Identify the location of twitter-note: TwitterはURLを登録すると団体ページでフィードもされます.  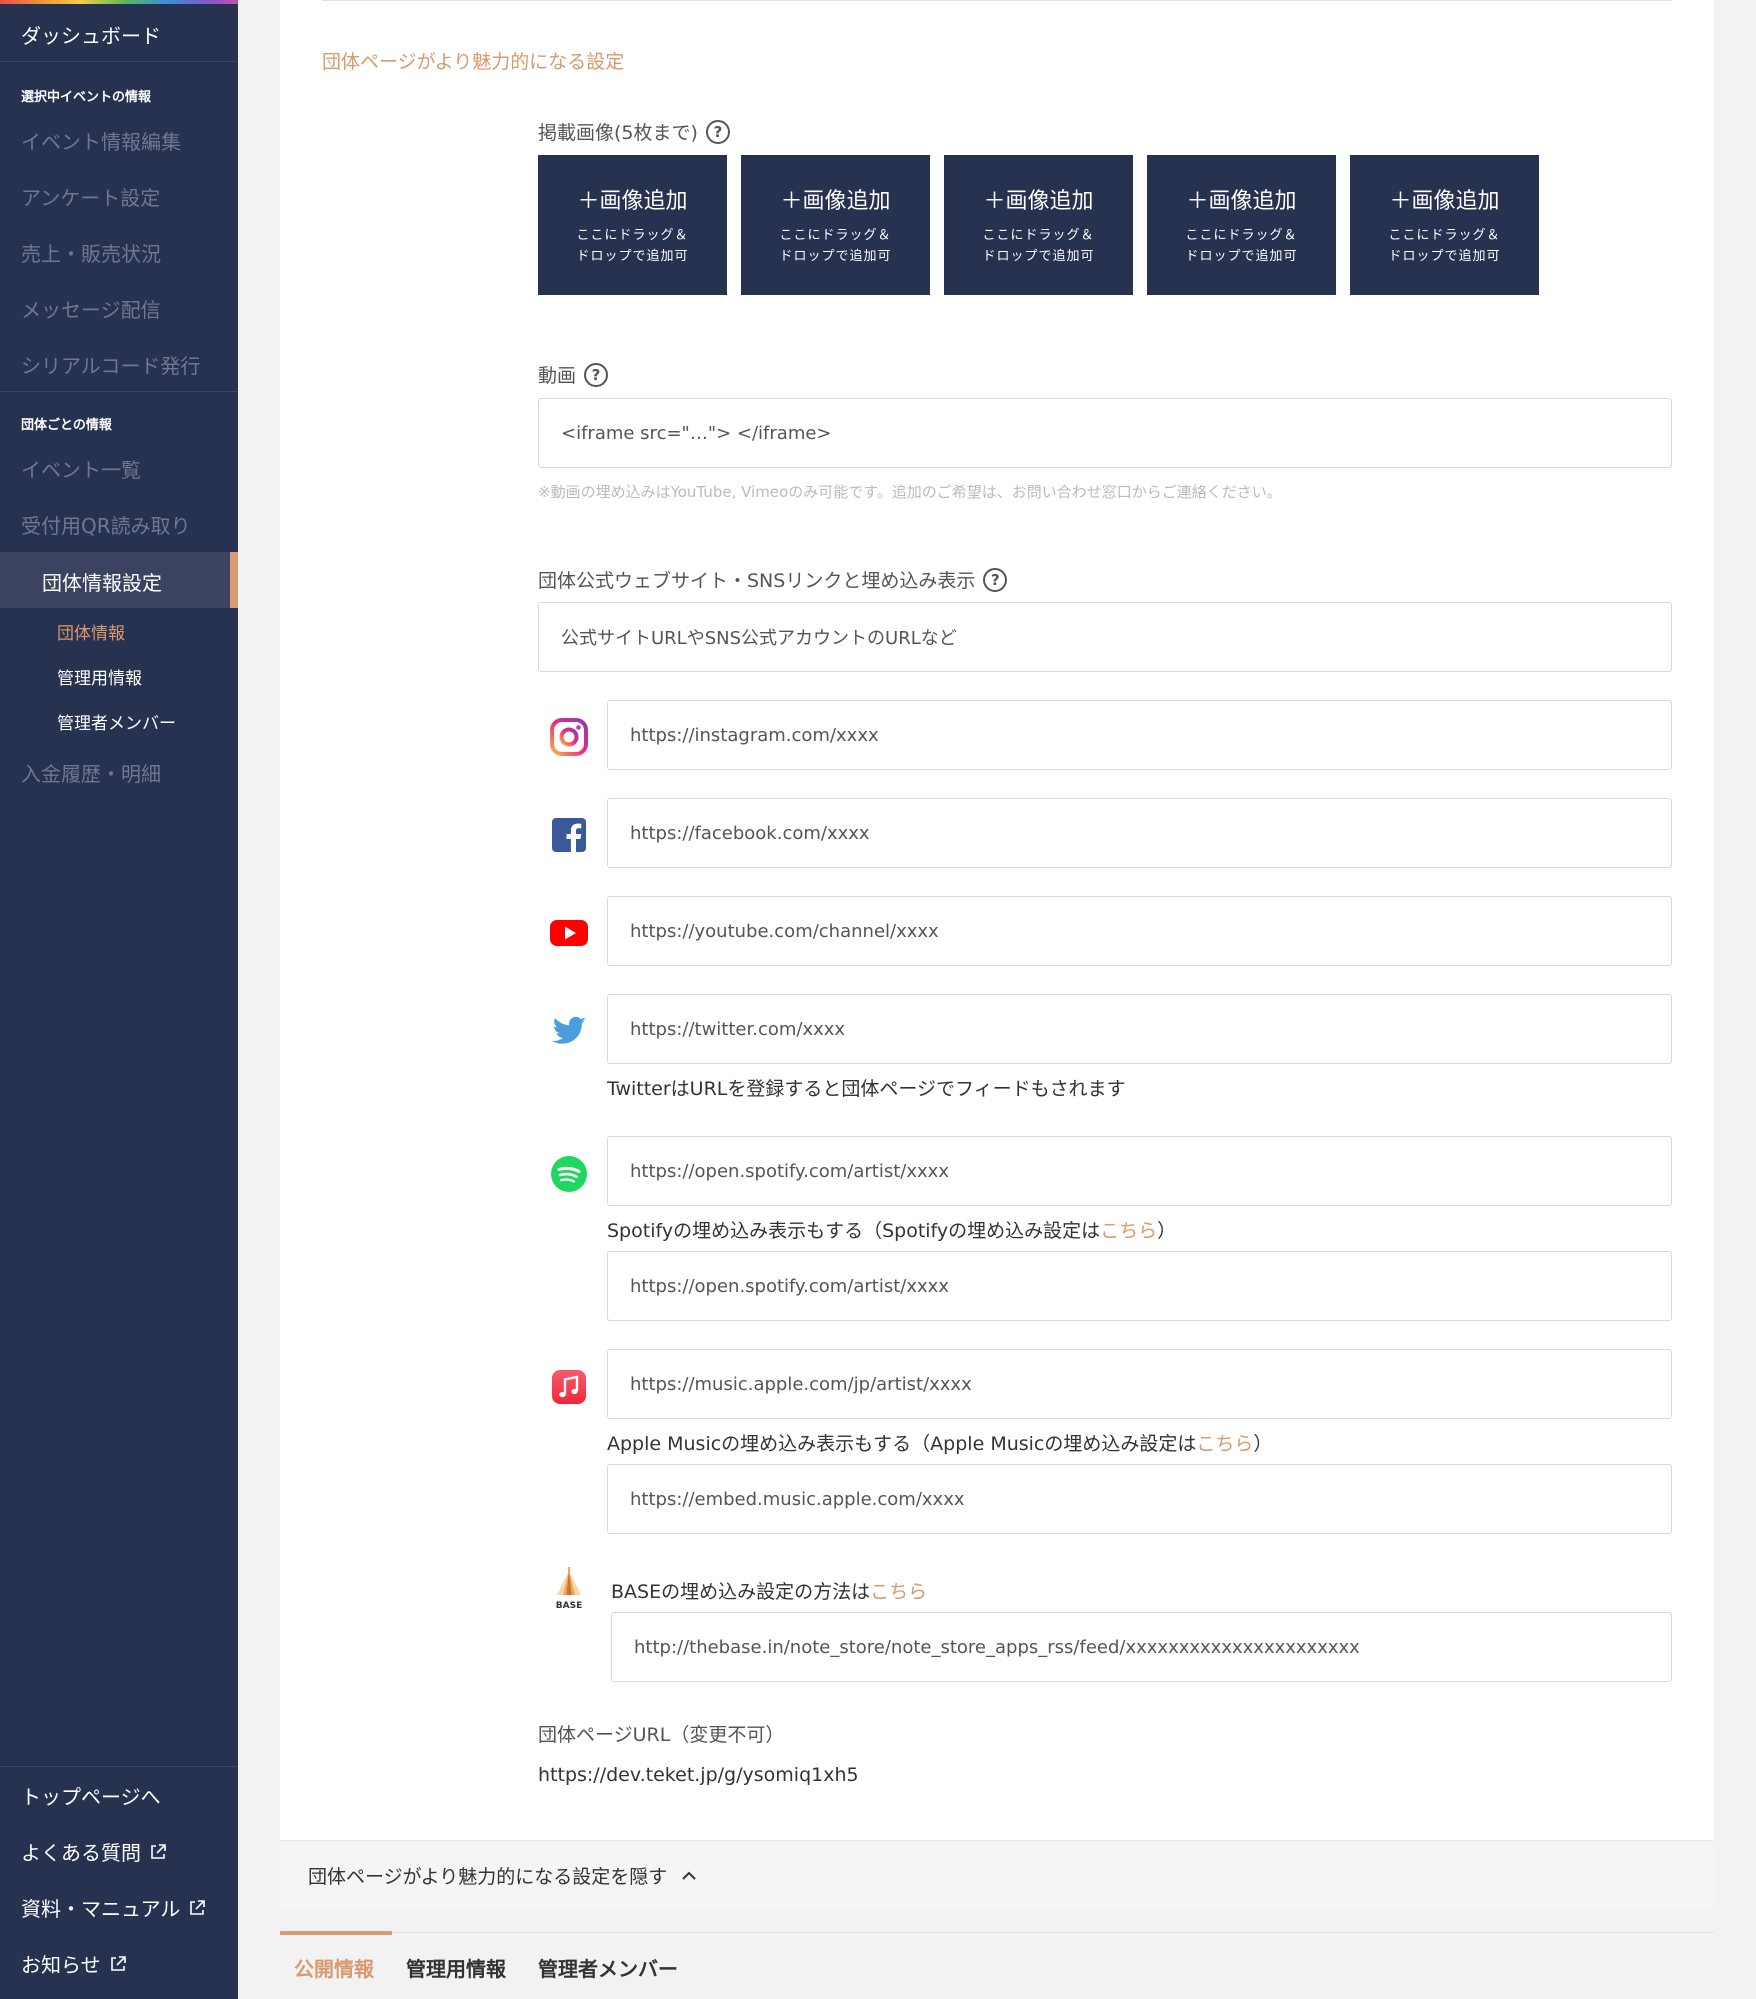
(866, 1089).